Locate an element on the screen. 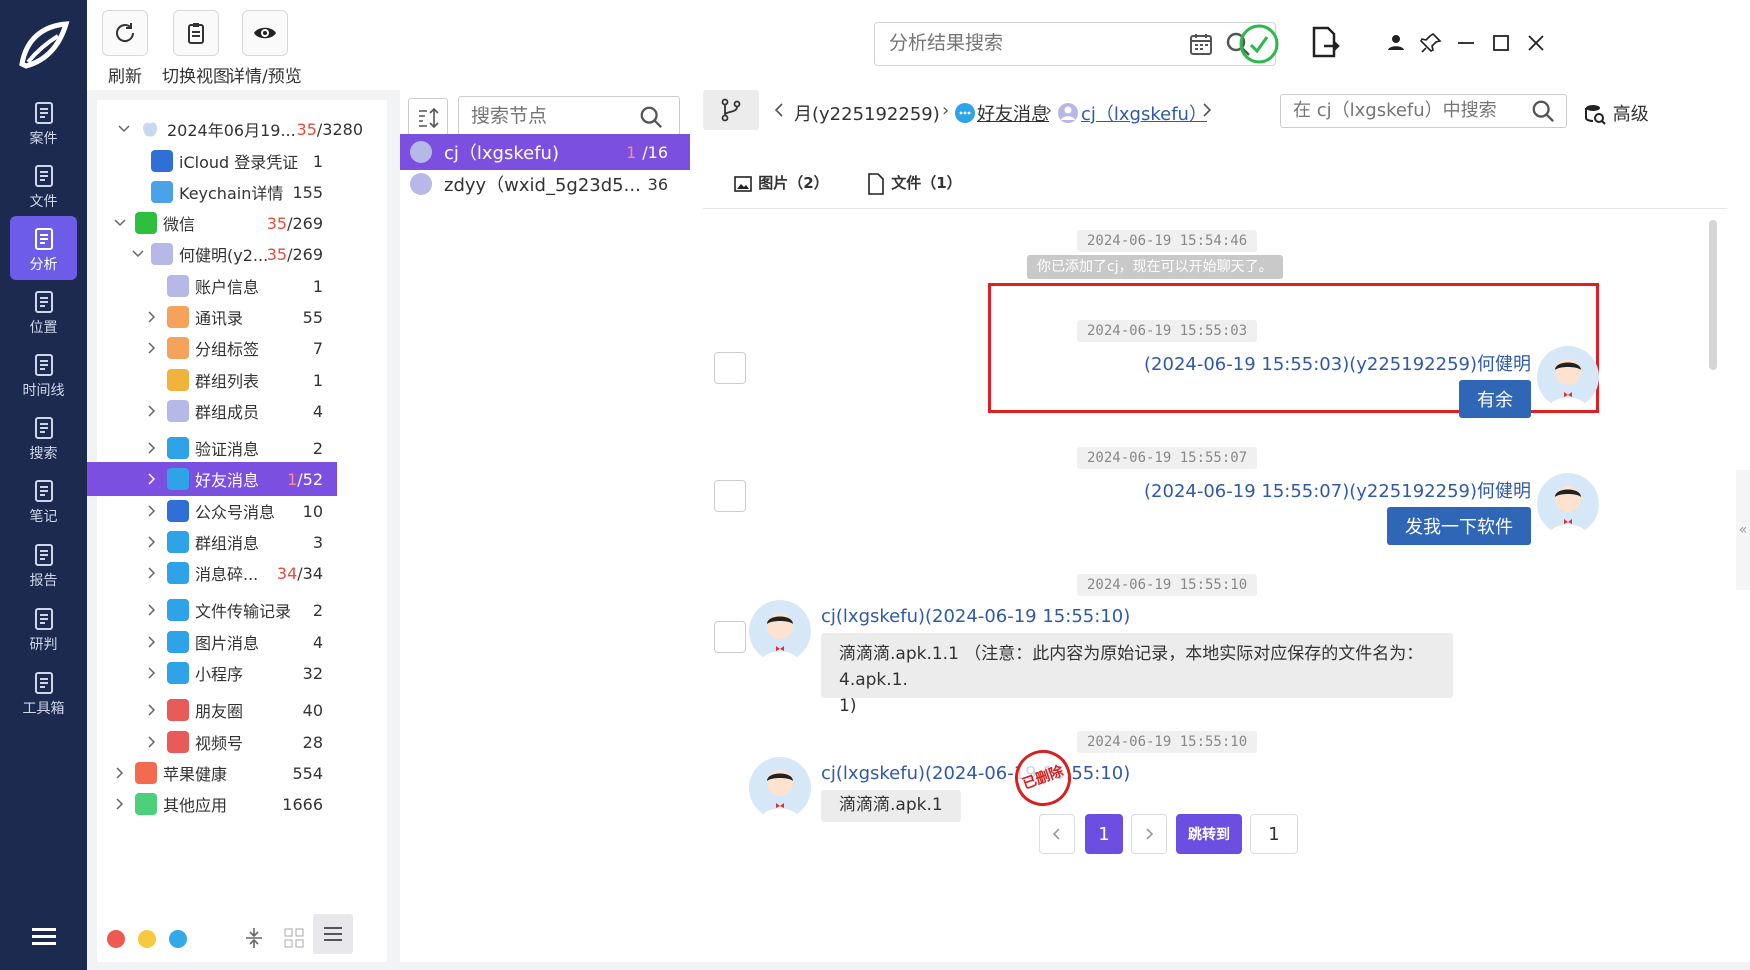  user-icon is located at coordinates (1396, 43).